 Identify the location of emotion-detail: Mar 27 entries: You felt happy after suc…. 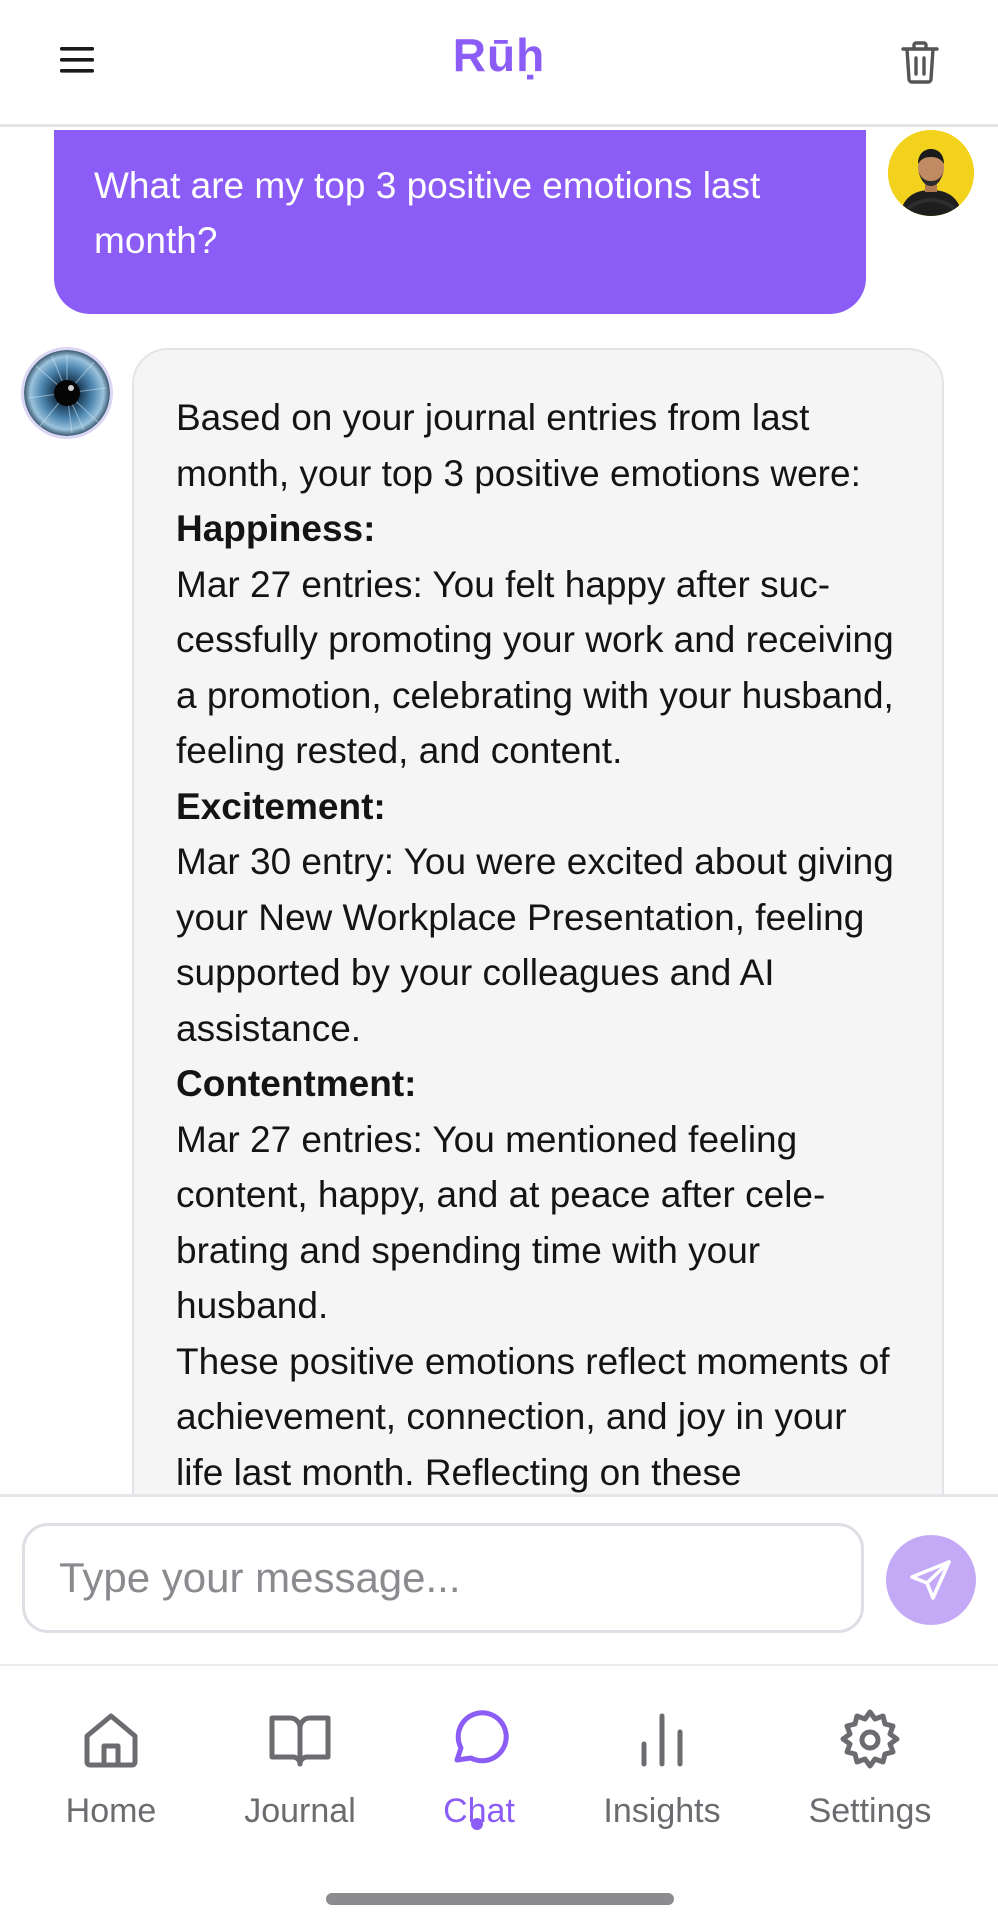
(535, 667).